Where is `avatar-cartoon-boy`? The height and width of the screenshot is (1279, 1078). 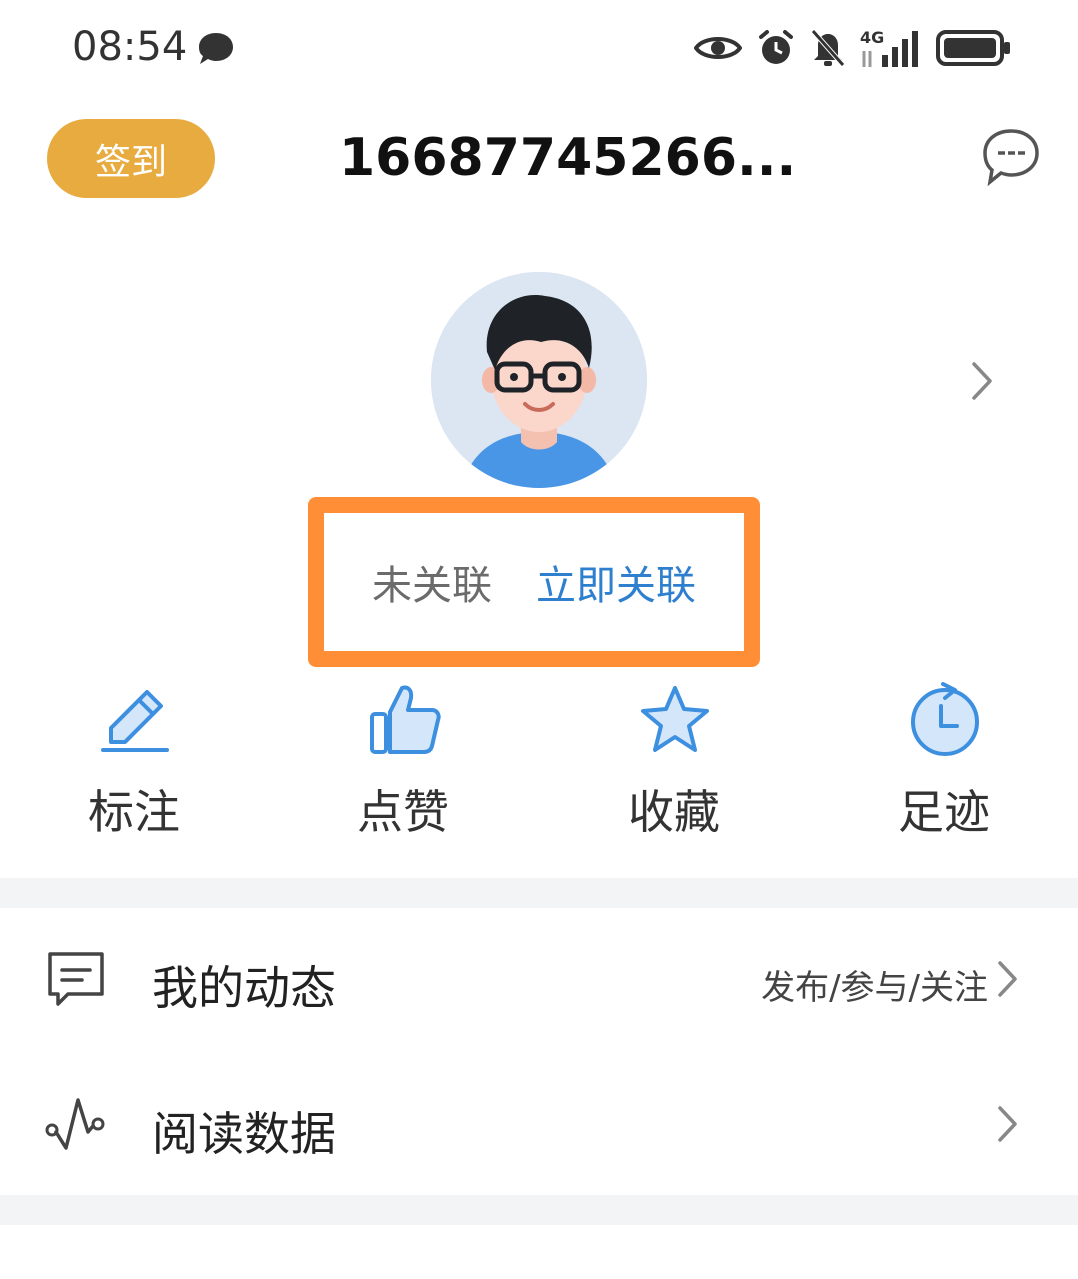 avatar-cartoon-boy is located at coordinates (539, 380).